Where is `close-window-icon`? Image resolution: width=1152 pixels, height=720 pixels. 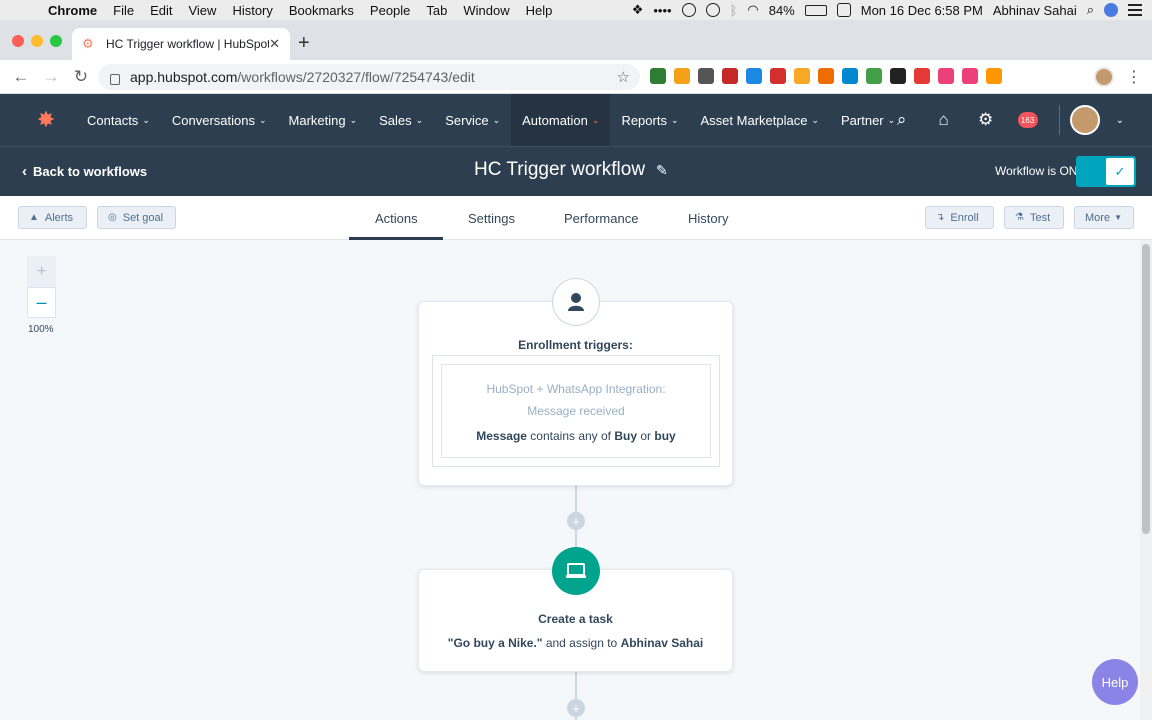
close-window-icon is located at coordinates (18, 41).